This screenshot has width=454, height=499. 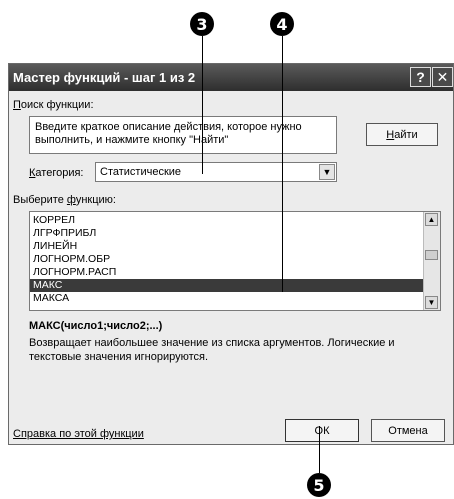 I want to click on category-selected-value: Статистические, so click(x=141, y=172).